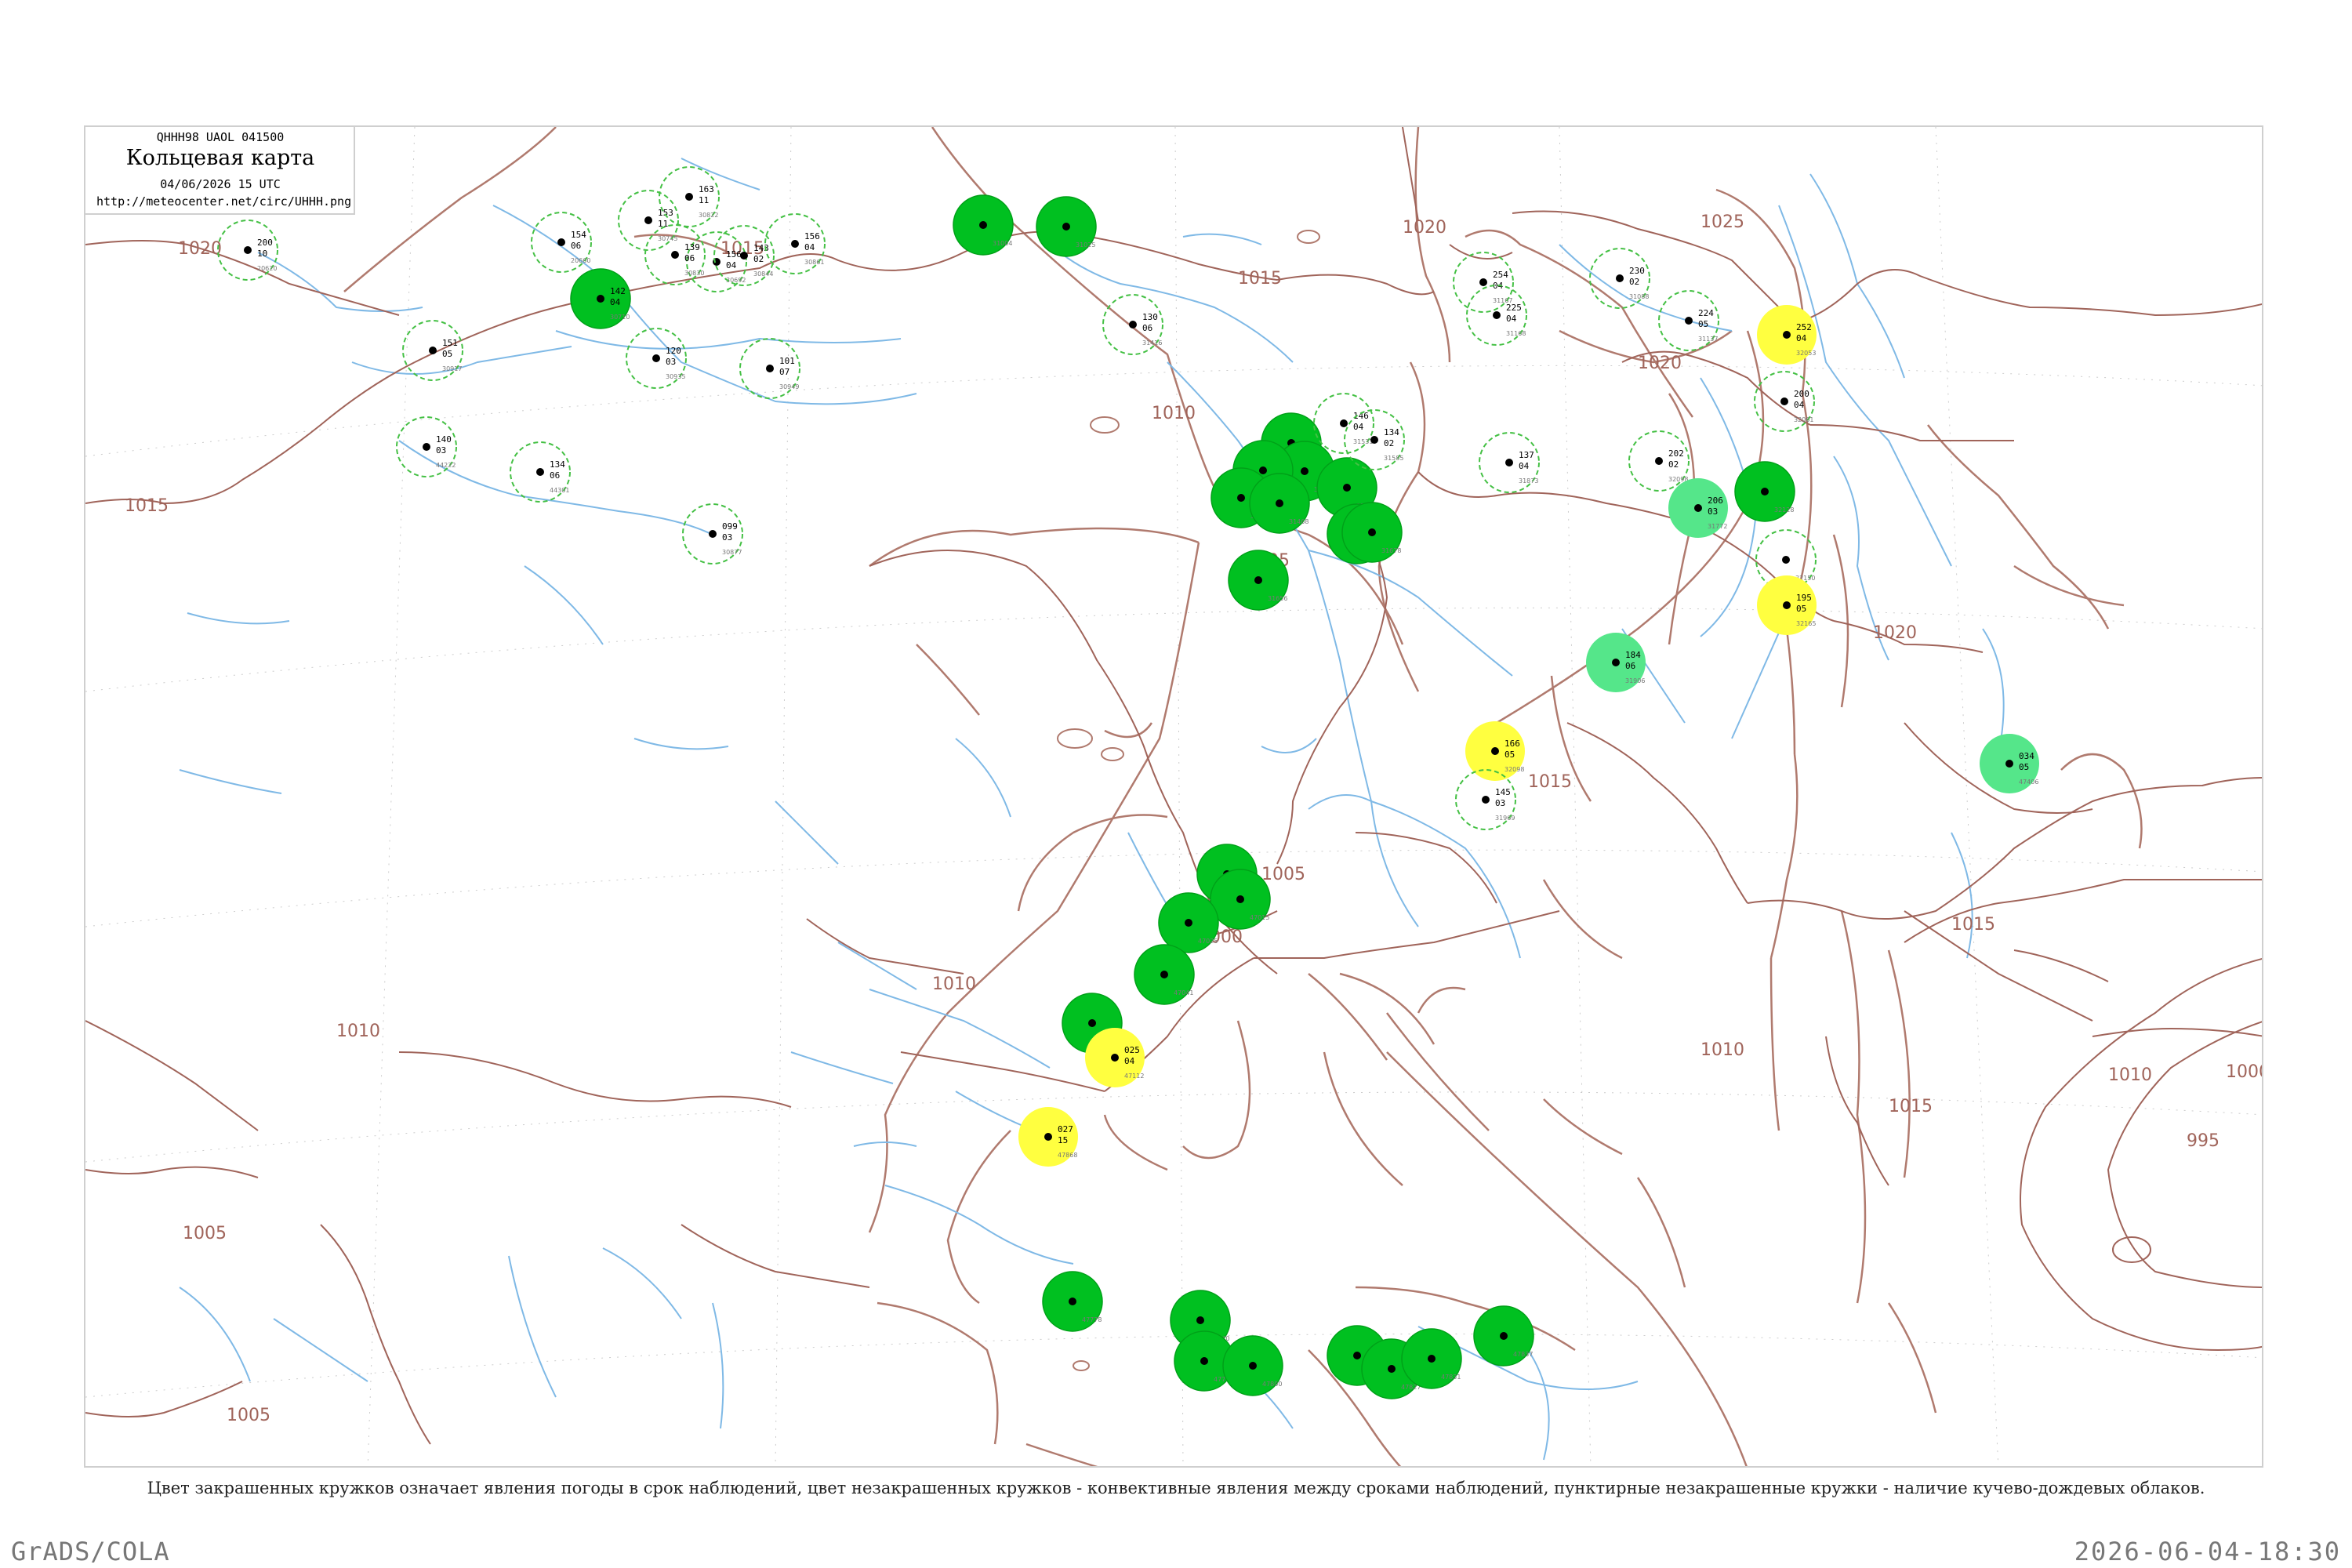 The width and height of the screenshot is (2352, 1568). Describe the element at coordinates (1804, 420) in the screenshot. I see `station-index: 32061` at that location.